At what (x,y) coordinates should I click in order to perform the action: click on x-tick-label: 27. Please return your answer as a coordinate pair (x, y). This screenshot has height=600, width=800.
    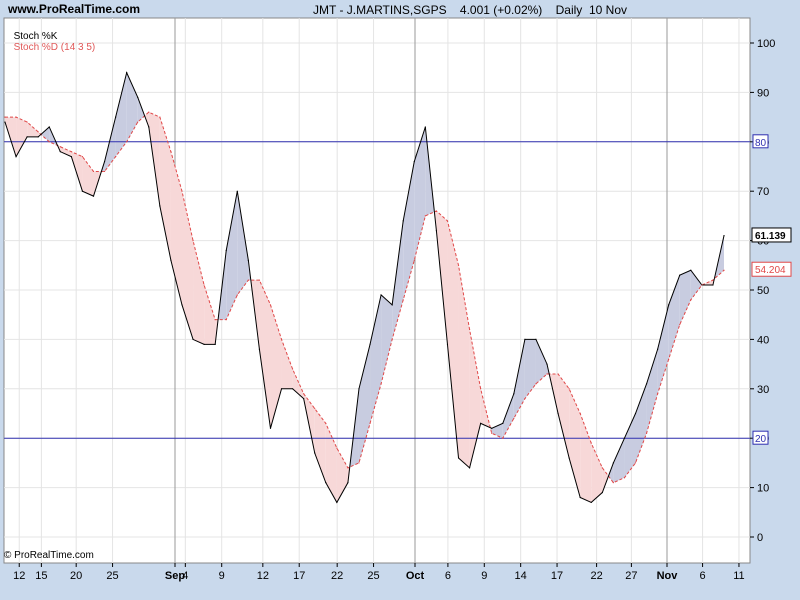
    Looking at the image, I should click on (631, 576).